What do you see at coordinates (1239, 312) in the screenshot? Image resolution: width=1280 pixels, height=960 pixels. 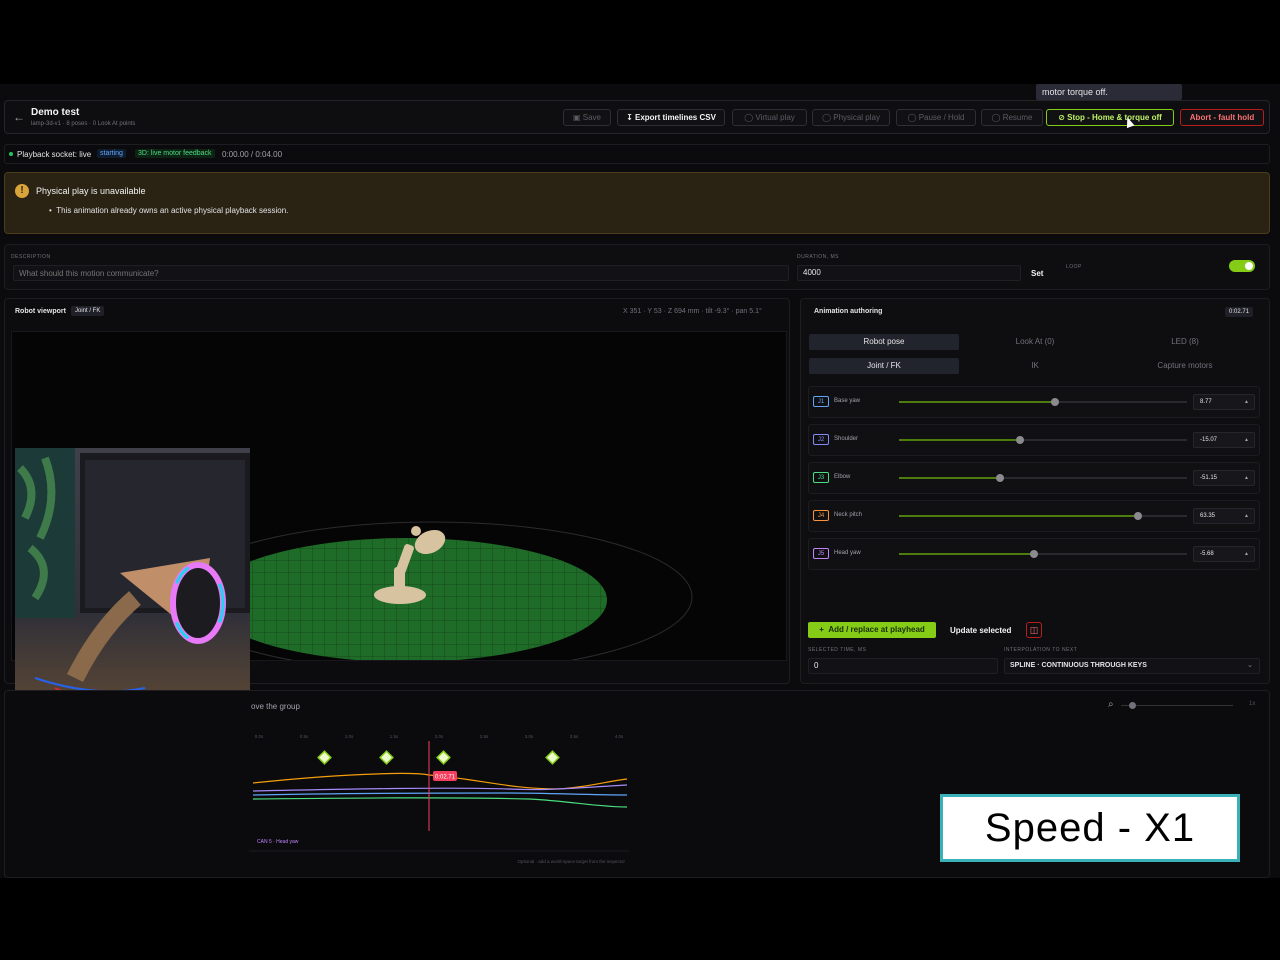 I see `authoring-time-badge: 0:02.71` at bounding box center [1239, 312].